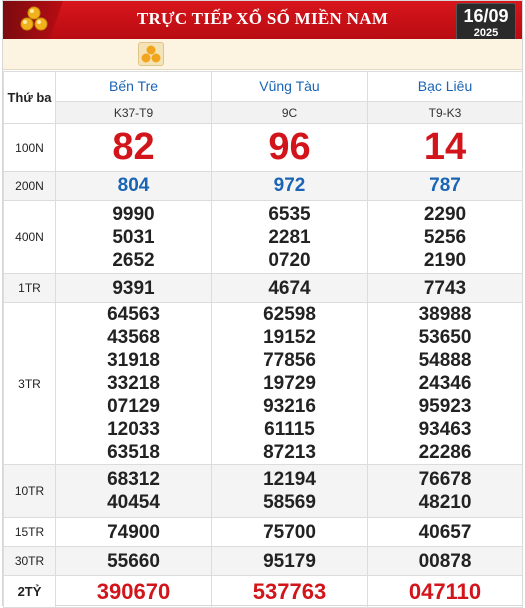  What do you see at coordinates (445, 214) in the screenshot?
I see `winning-number: 2290` at bounding box center [445, 214].